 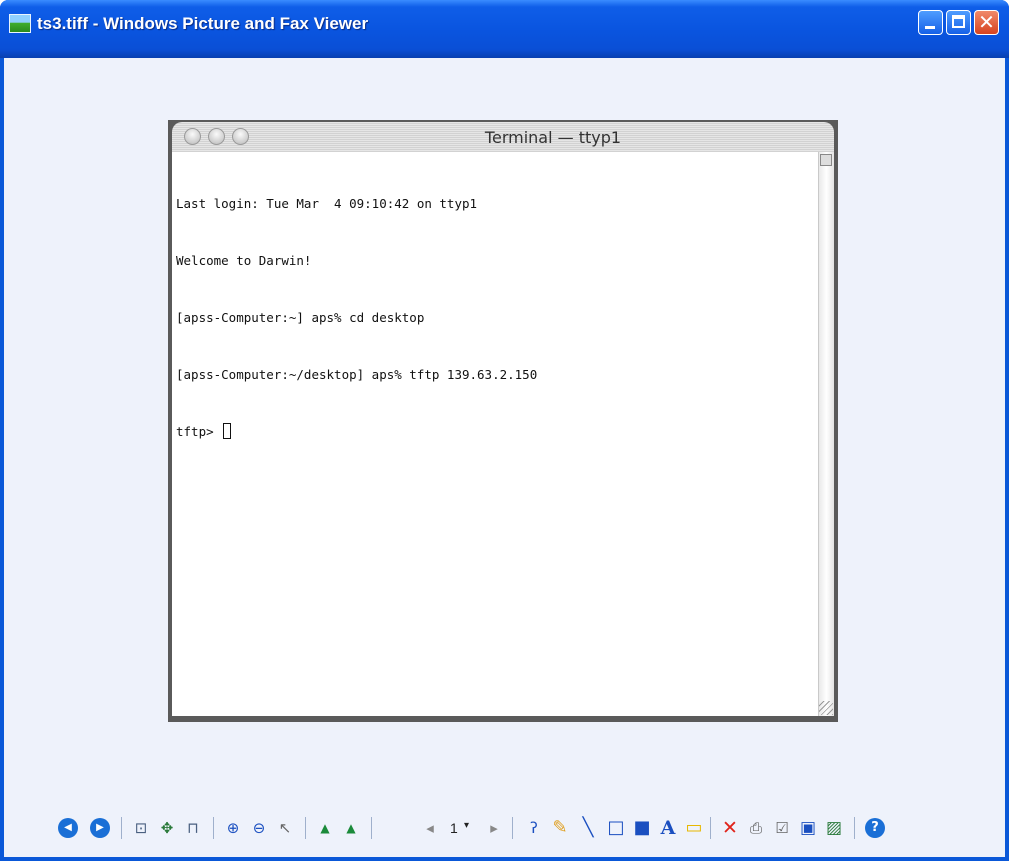 I want to click on pointer-icon: ↖, so click(x=285, y=828).